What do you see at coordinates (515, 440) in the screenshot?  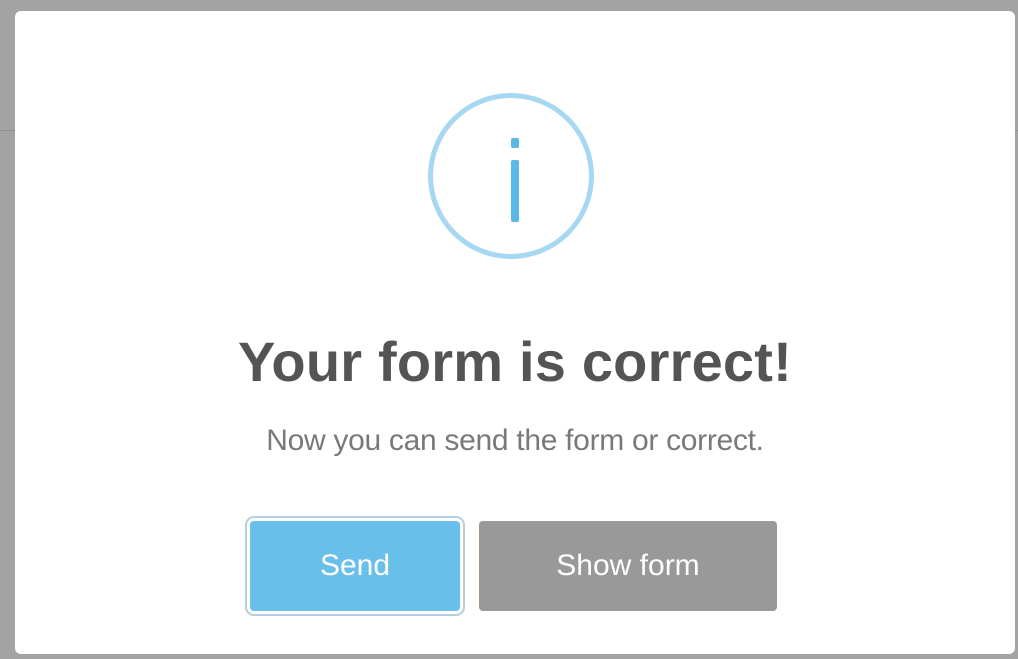 I see `dialog-message: Now you can send the form or correct.` at bounding box center [515, 440].